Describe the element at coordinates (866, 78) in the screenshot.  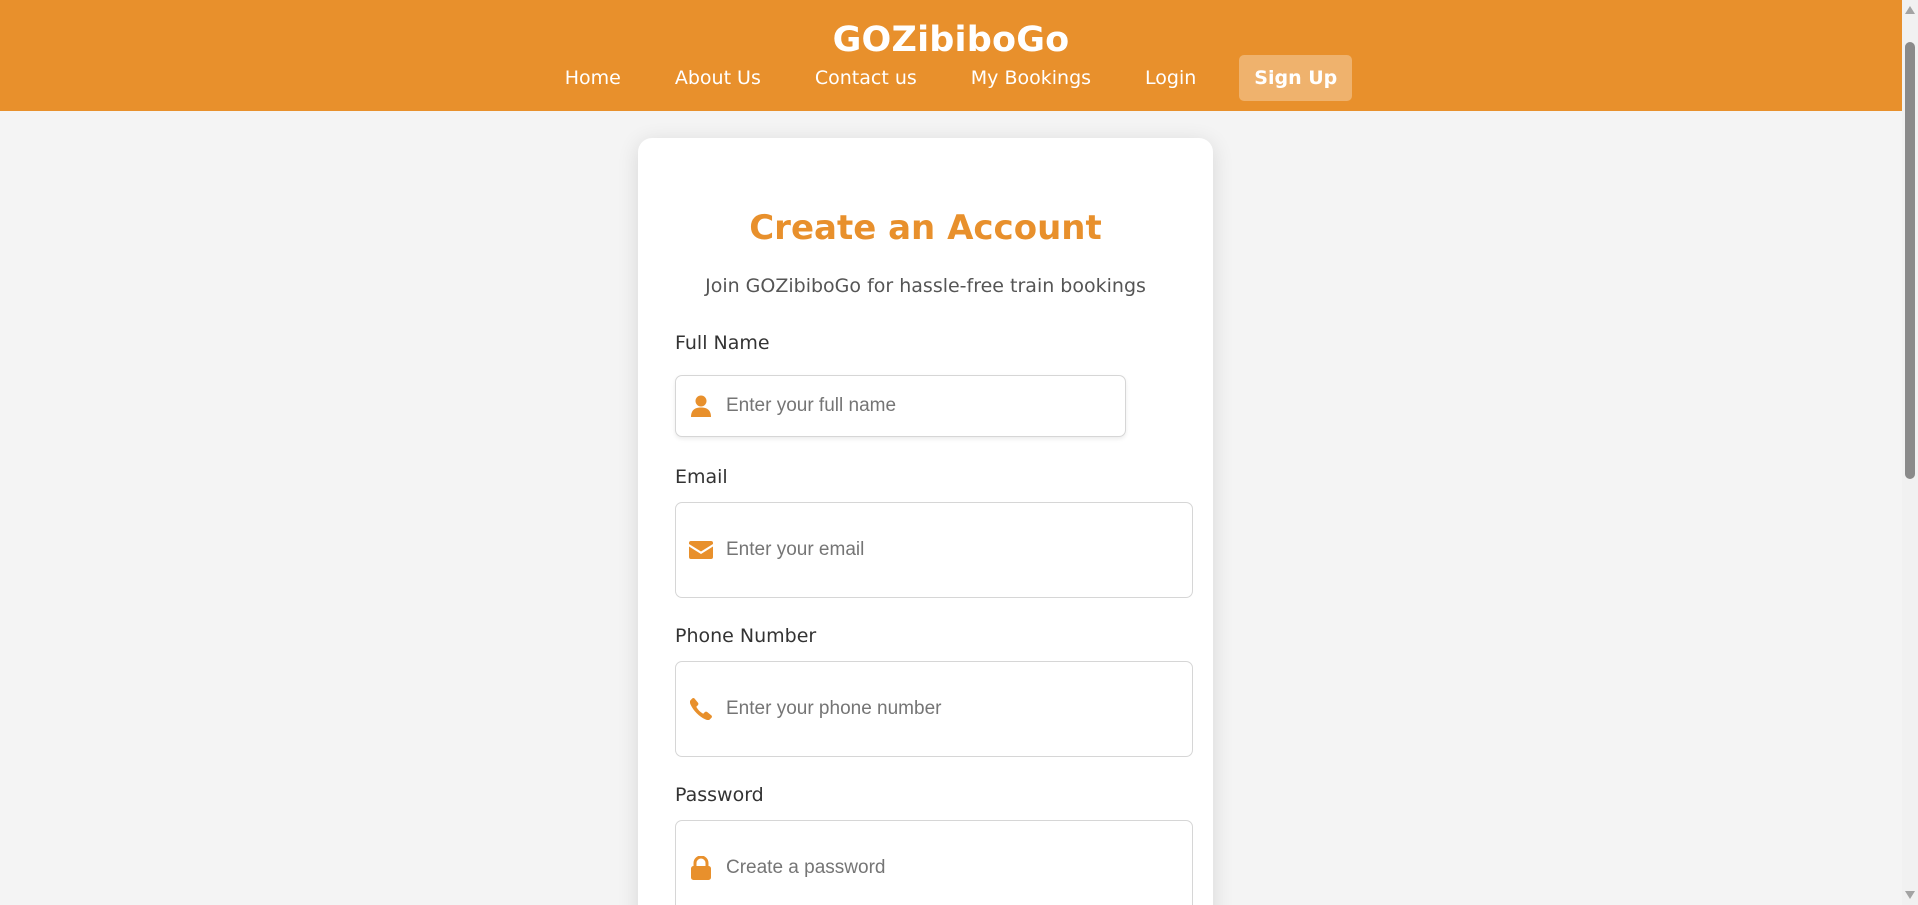
I see `nav-contact-us: Contact us` at that location.